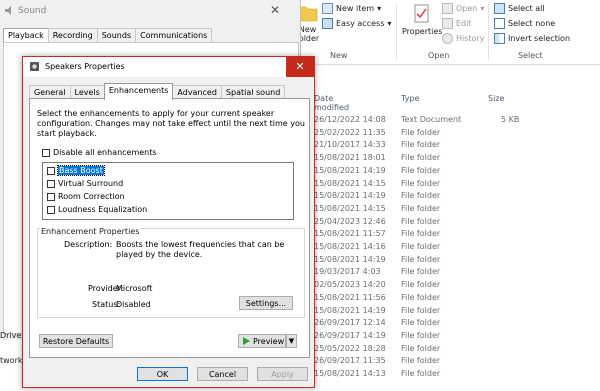  Describe the element at coordinates (439, 55) in the screenshot. I see `group-open-label: Open` at that location.